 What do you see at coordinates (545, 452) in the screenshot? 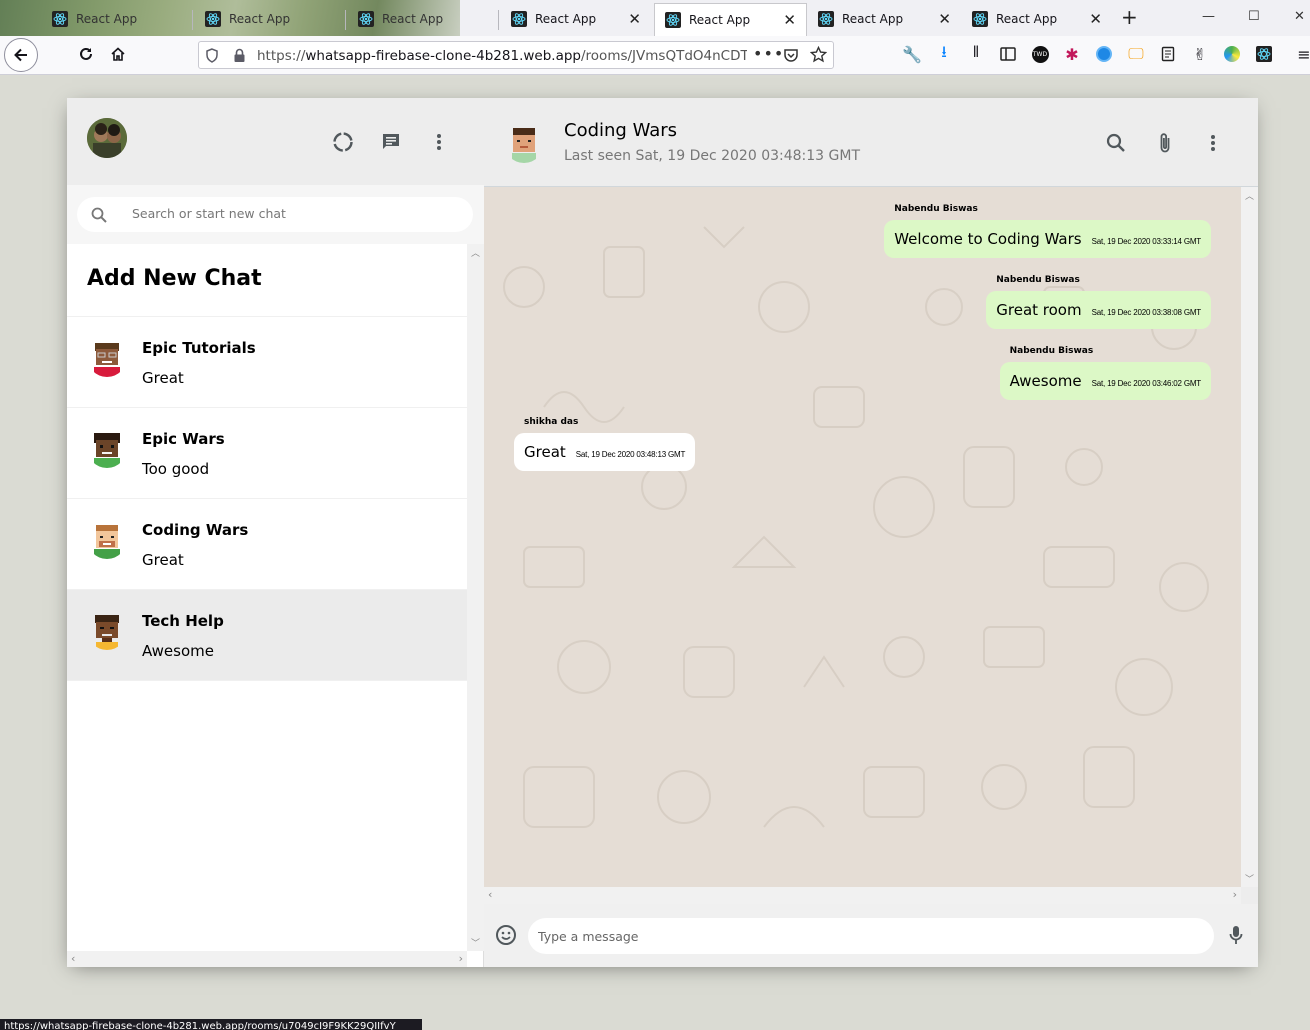
I see `message-text: Great` at bounding box center [545, 452].